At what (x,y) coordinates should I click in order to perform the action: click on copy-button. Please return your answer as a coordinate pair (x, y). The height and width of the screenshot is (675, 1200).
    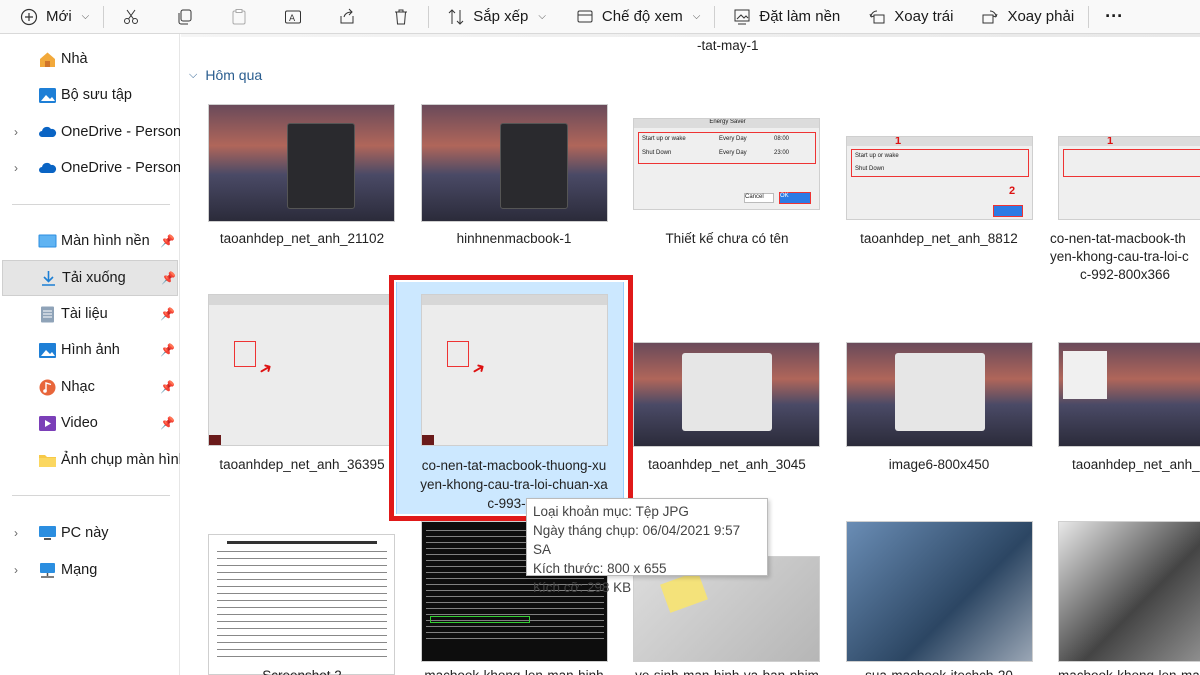
    Looking at the image, I should click on (185, 17).